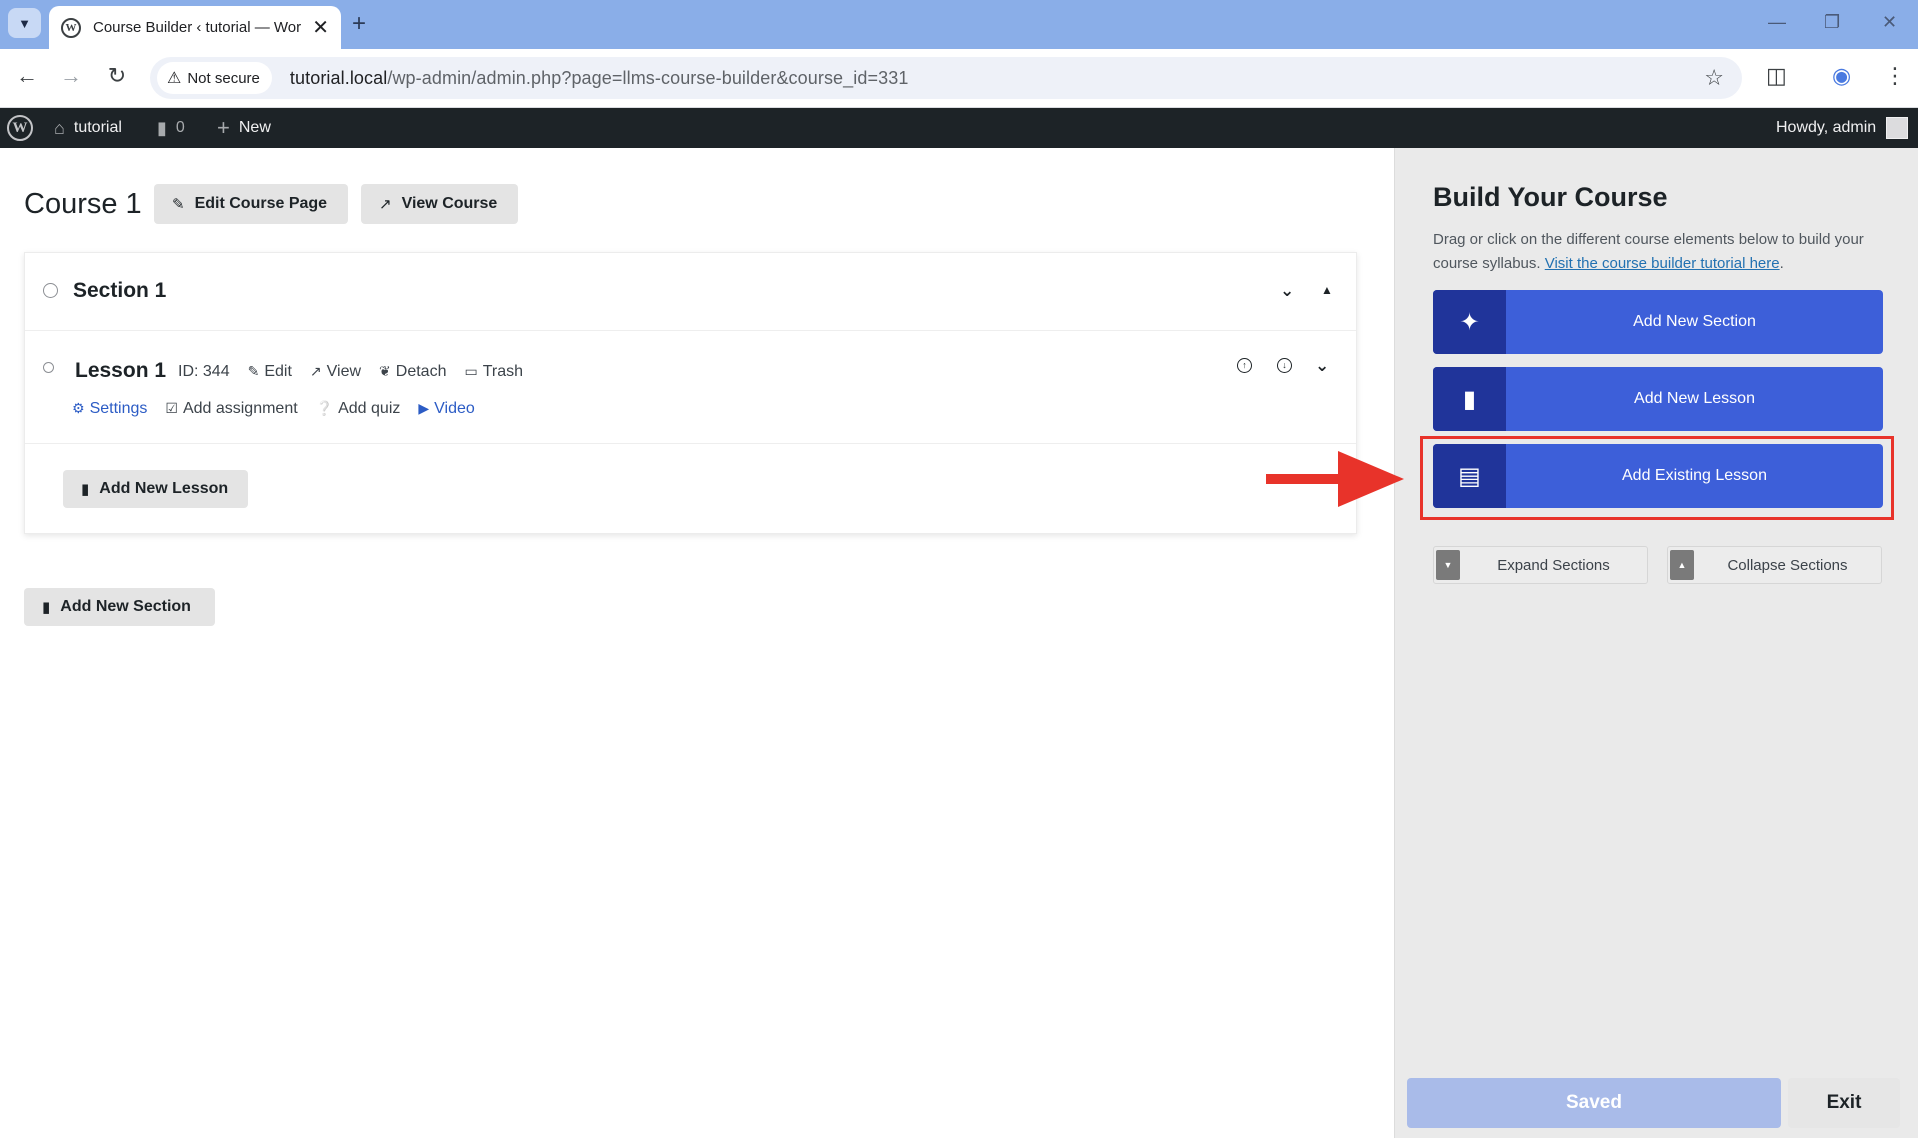 The width and height of the screenshot is (1918, 1138). I want to click on tab-search-button: ▼, so click(24, 23).